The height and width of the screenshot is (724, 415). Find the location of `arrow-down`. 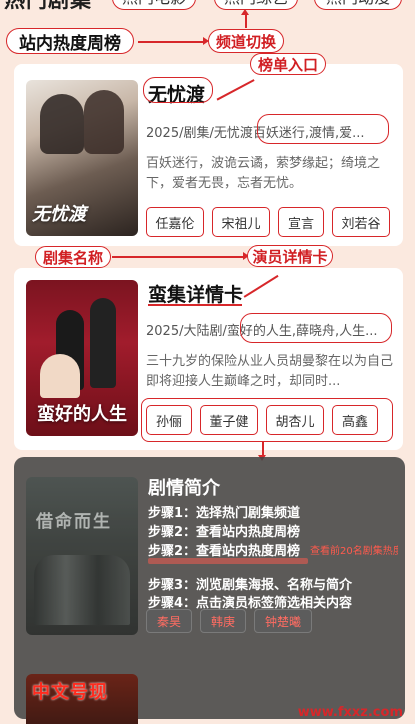

arrow-down is located at coordinates (262, 451).